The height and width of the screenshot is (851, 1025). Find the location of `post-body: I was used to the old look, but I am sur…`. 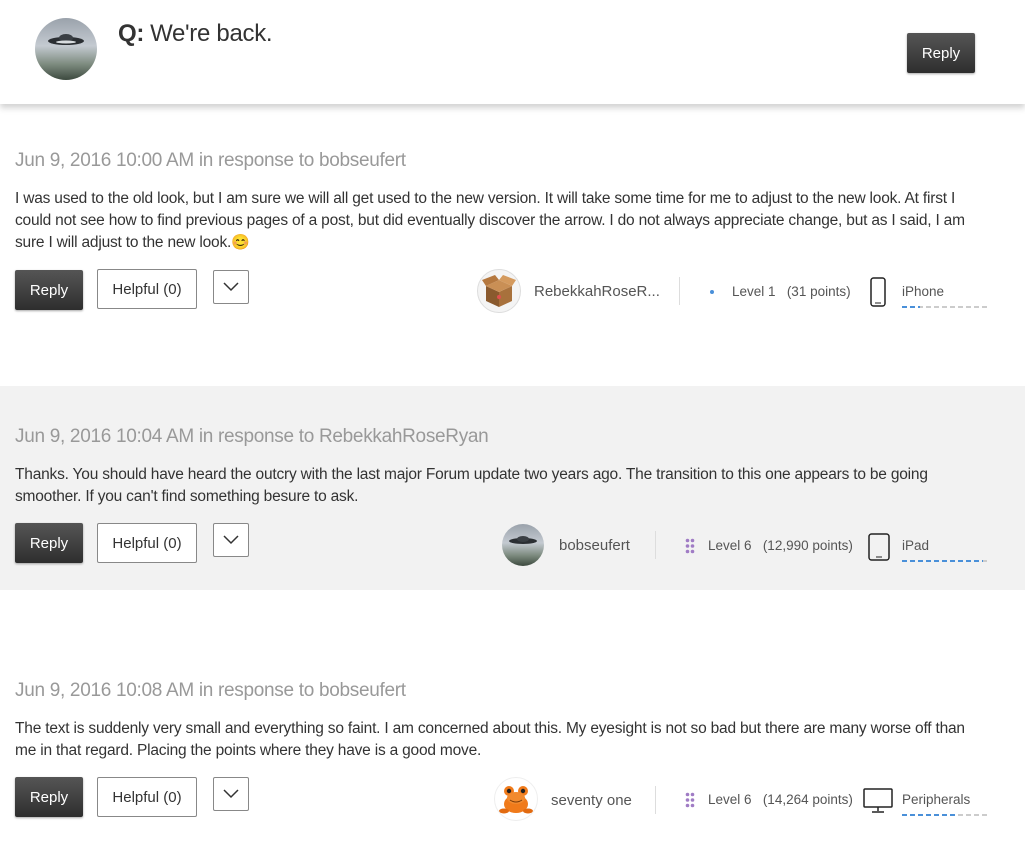

post-body: I was used to the old look, but I am sur… is located at coordinates (502, 221).